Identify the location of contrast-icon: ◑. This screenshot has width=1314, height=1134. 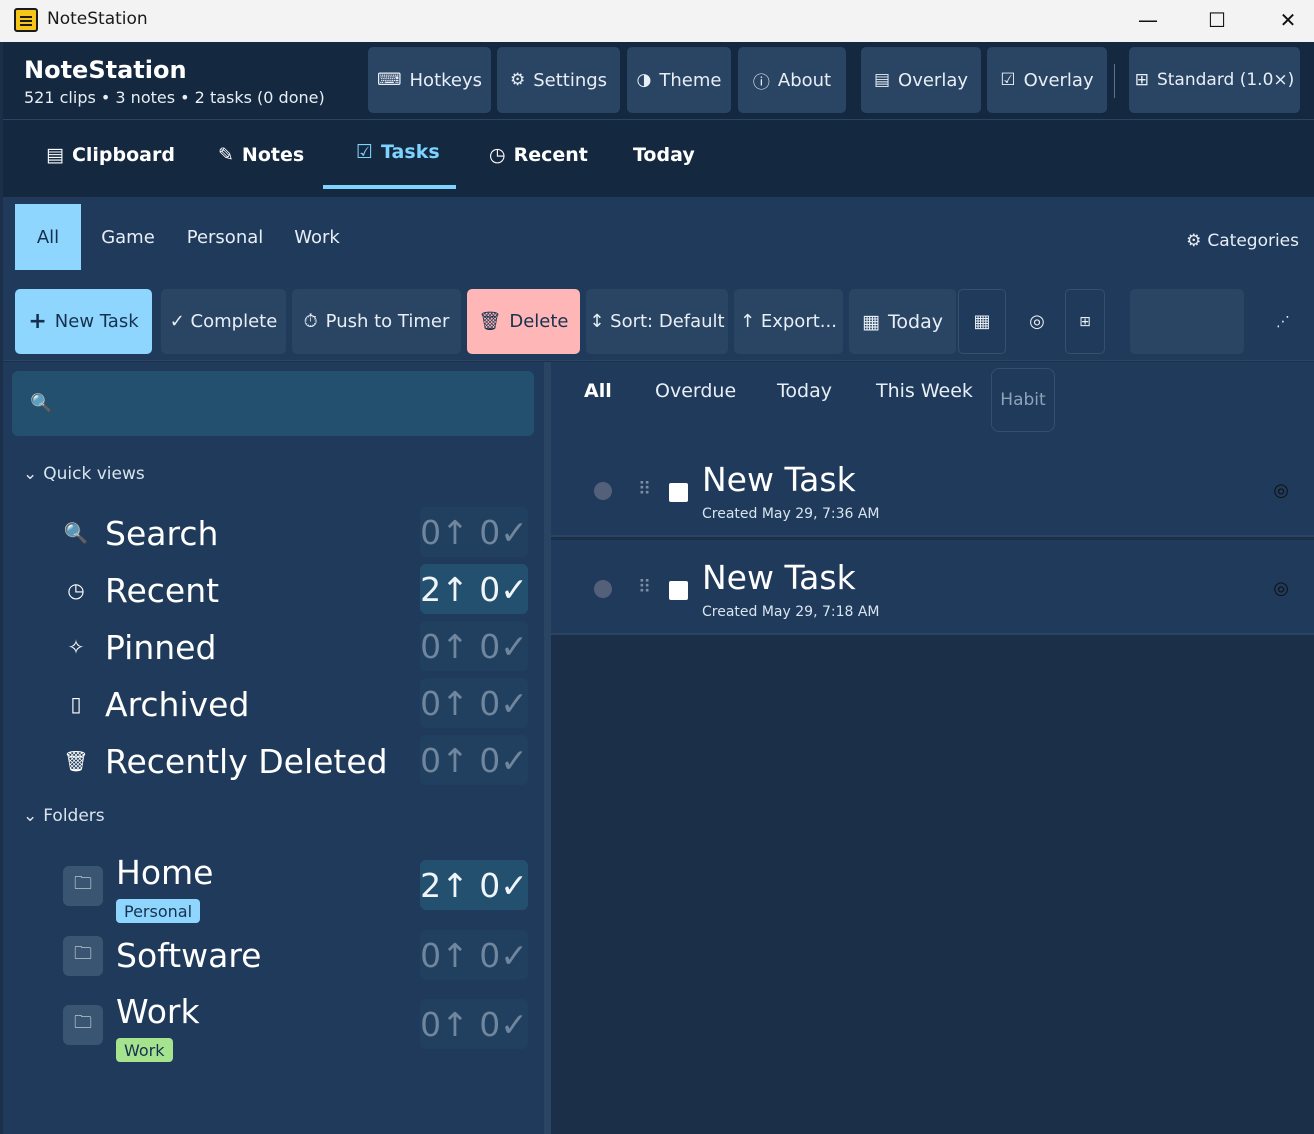
(644, 80).